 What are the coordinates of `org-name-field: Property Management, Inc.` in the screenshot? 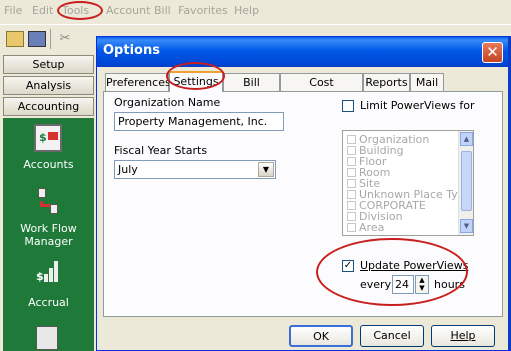 It's located at (199, 121).